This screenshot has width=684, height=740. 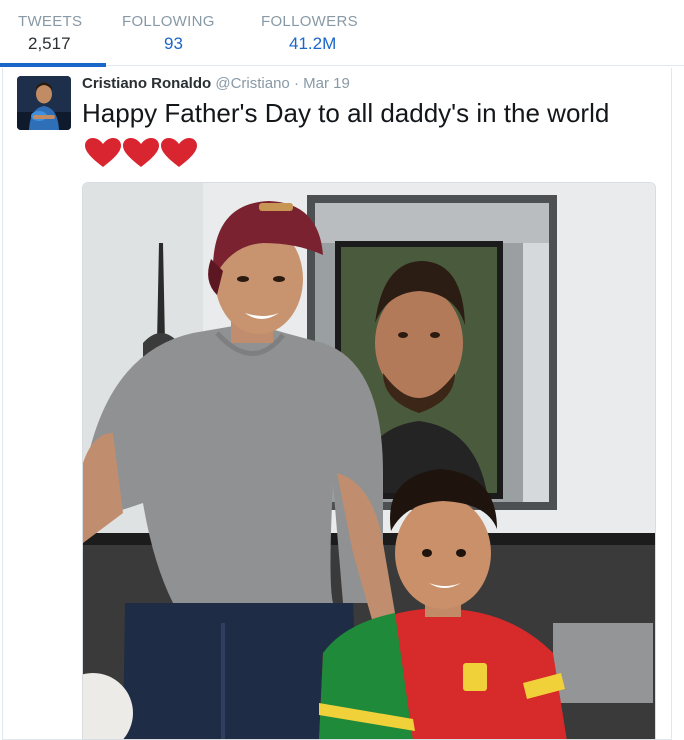 What do you see at coordinates (53, 65) in the screenshot?
I see `active-tab-indicator` at bounding box center [53, 65].